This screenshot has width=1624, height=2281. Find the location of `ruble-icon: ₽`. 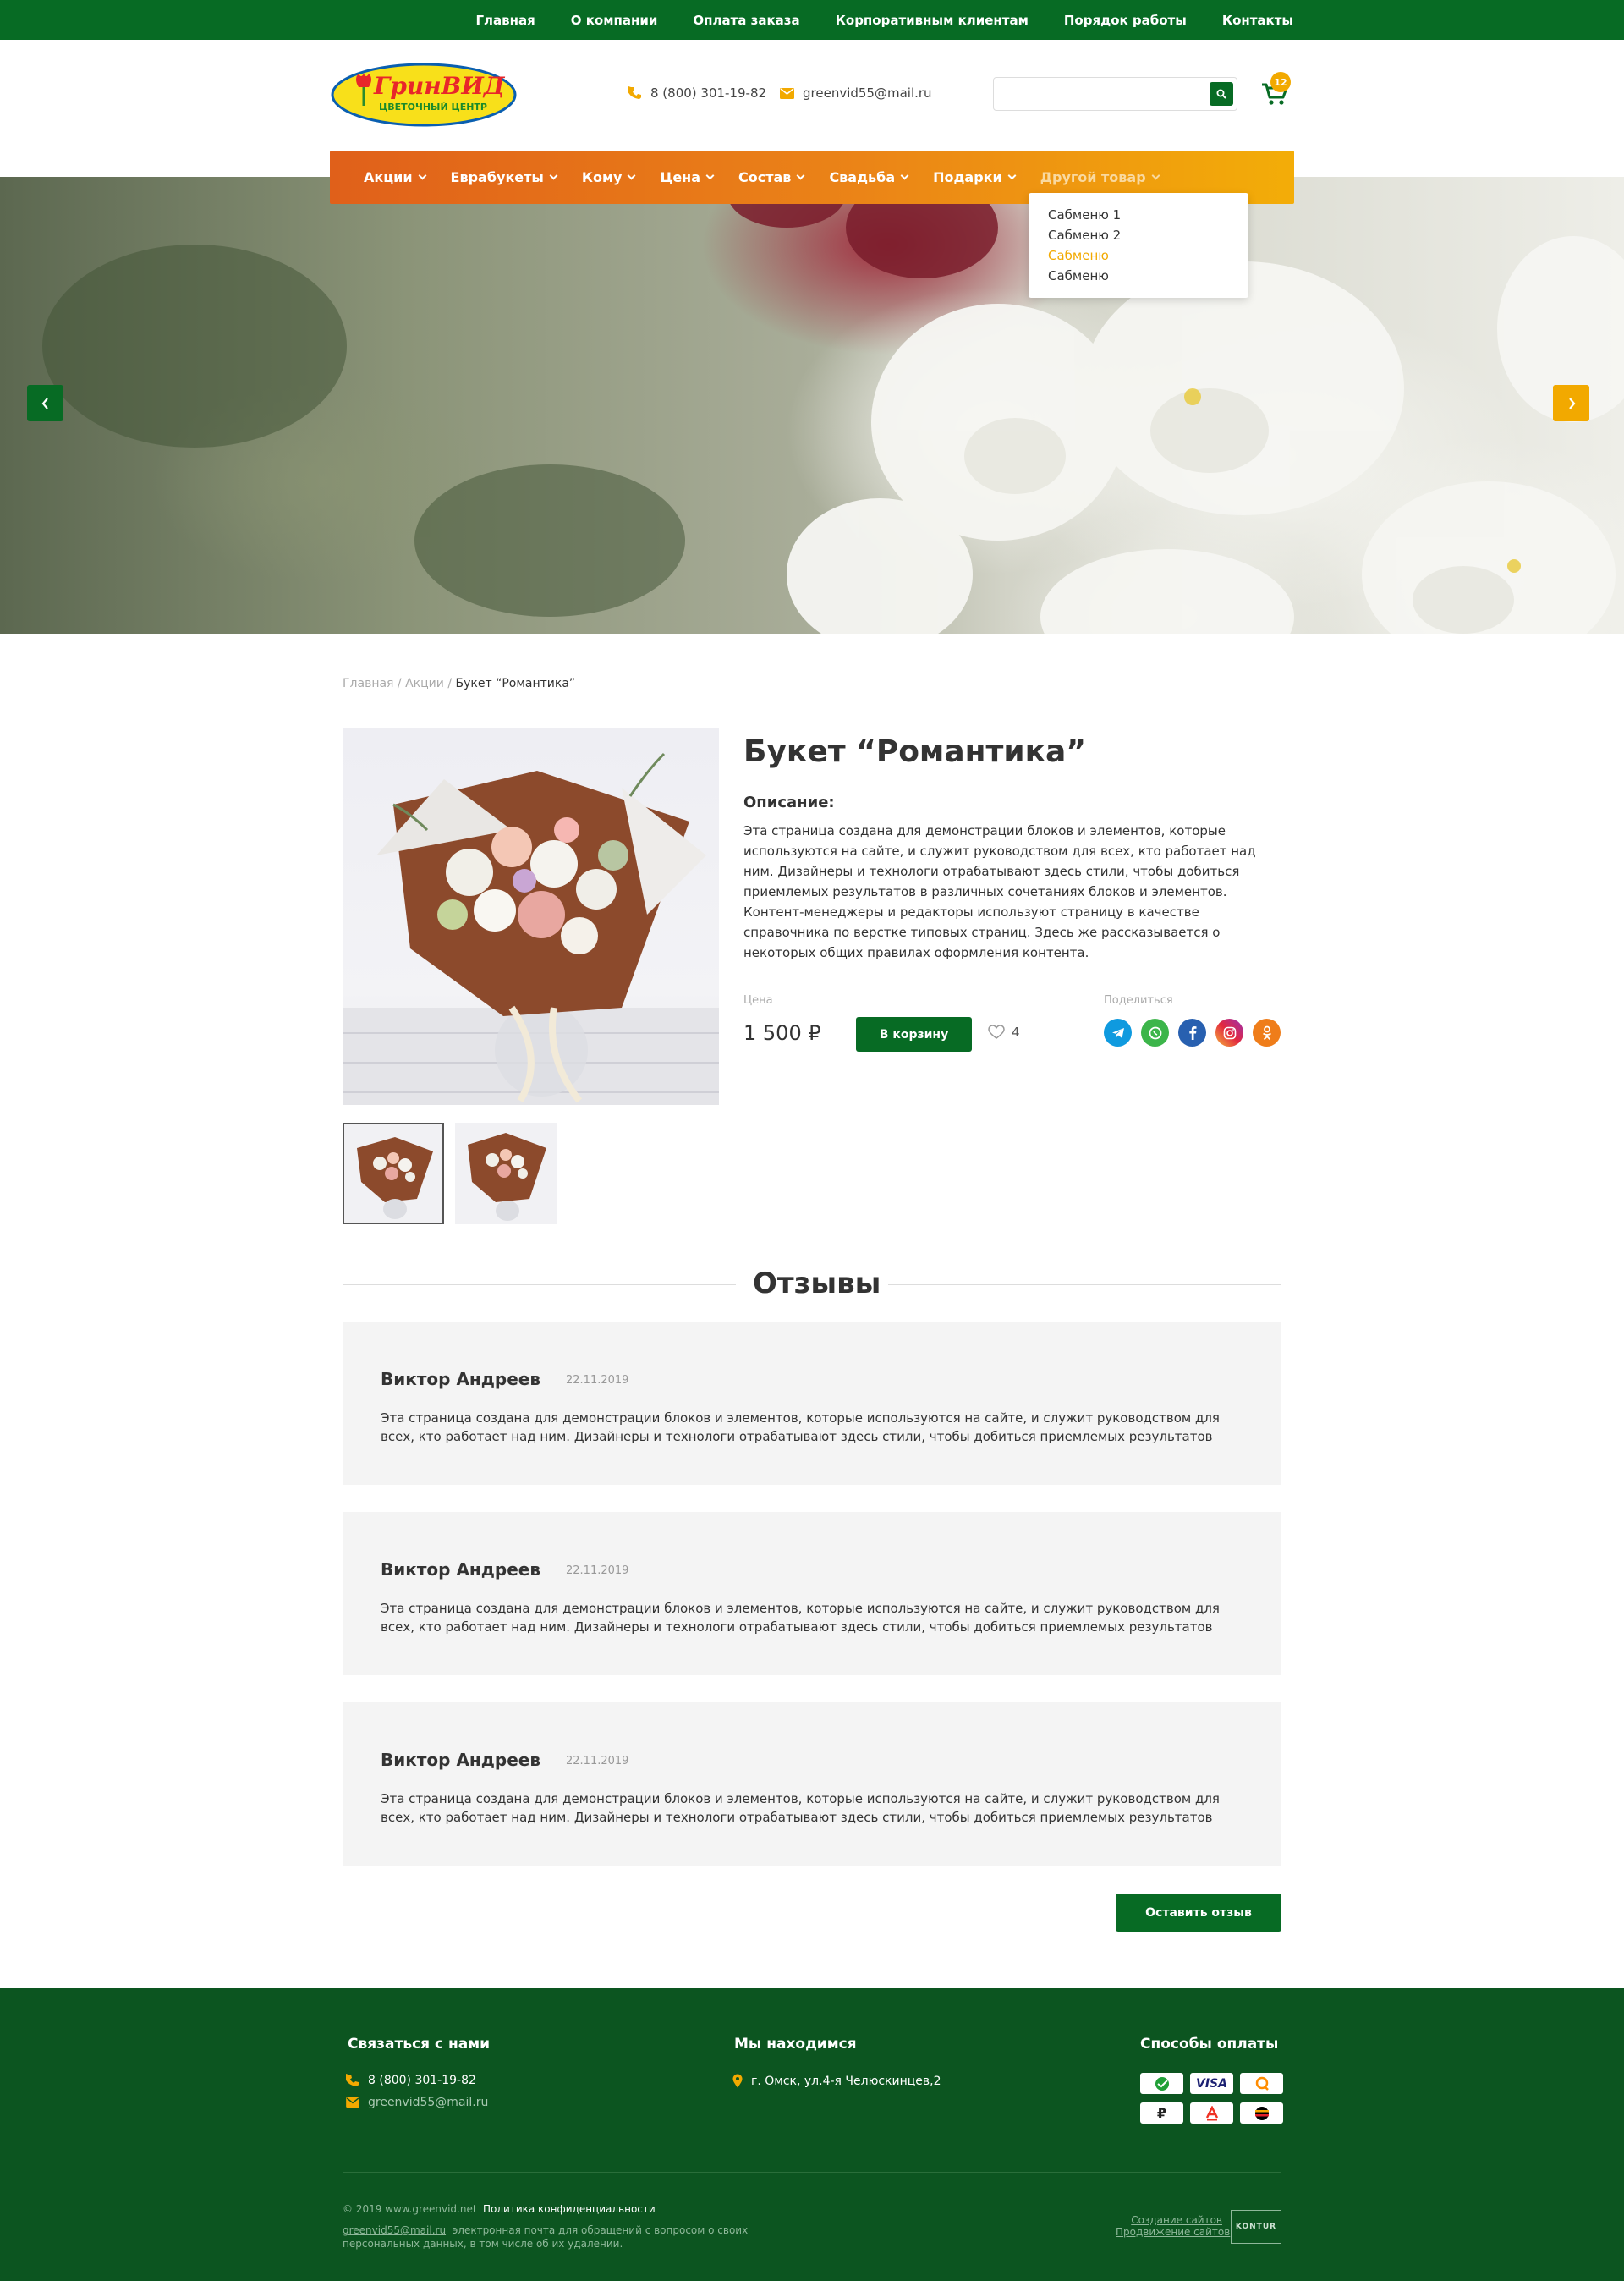

ruble-icon: ₽ is located at coordinates (1161, 2113).